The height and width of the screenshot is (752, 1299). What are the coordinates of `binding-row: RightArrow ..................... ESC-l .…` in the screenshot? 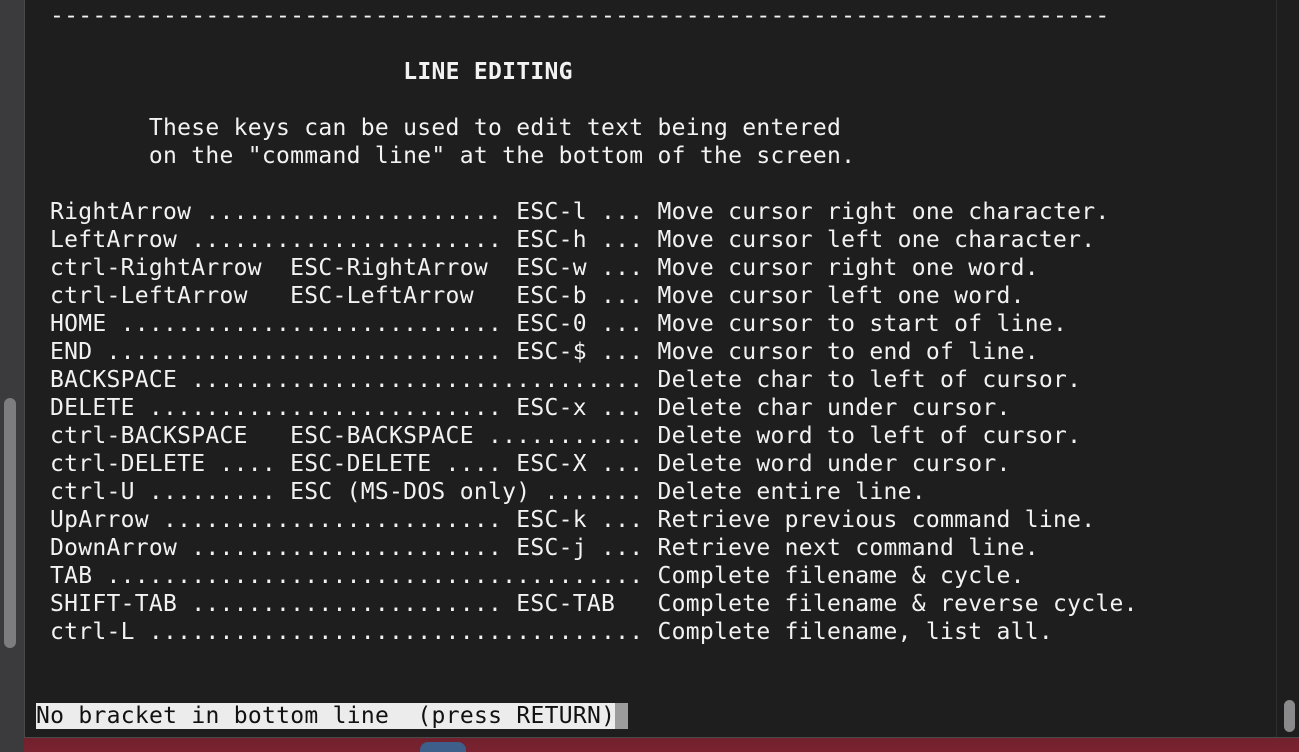 It's located at (580, 212).